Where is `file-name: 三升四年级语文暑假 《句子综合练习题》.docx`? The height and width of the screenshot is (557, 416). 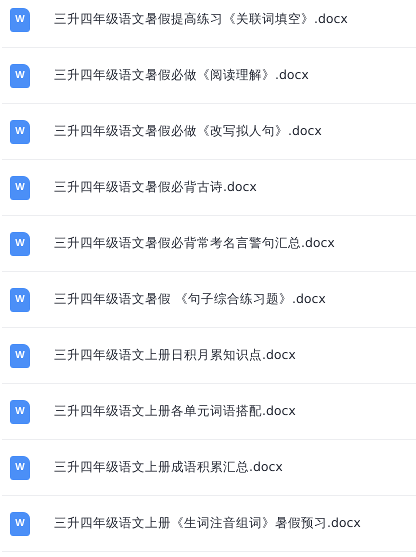 file-name: 三升四年级语文暑假 《句子综合练习题》.docx is located at coordinates (190, 299).